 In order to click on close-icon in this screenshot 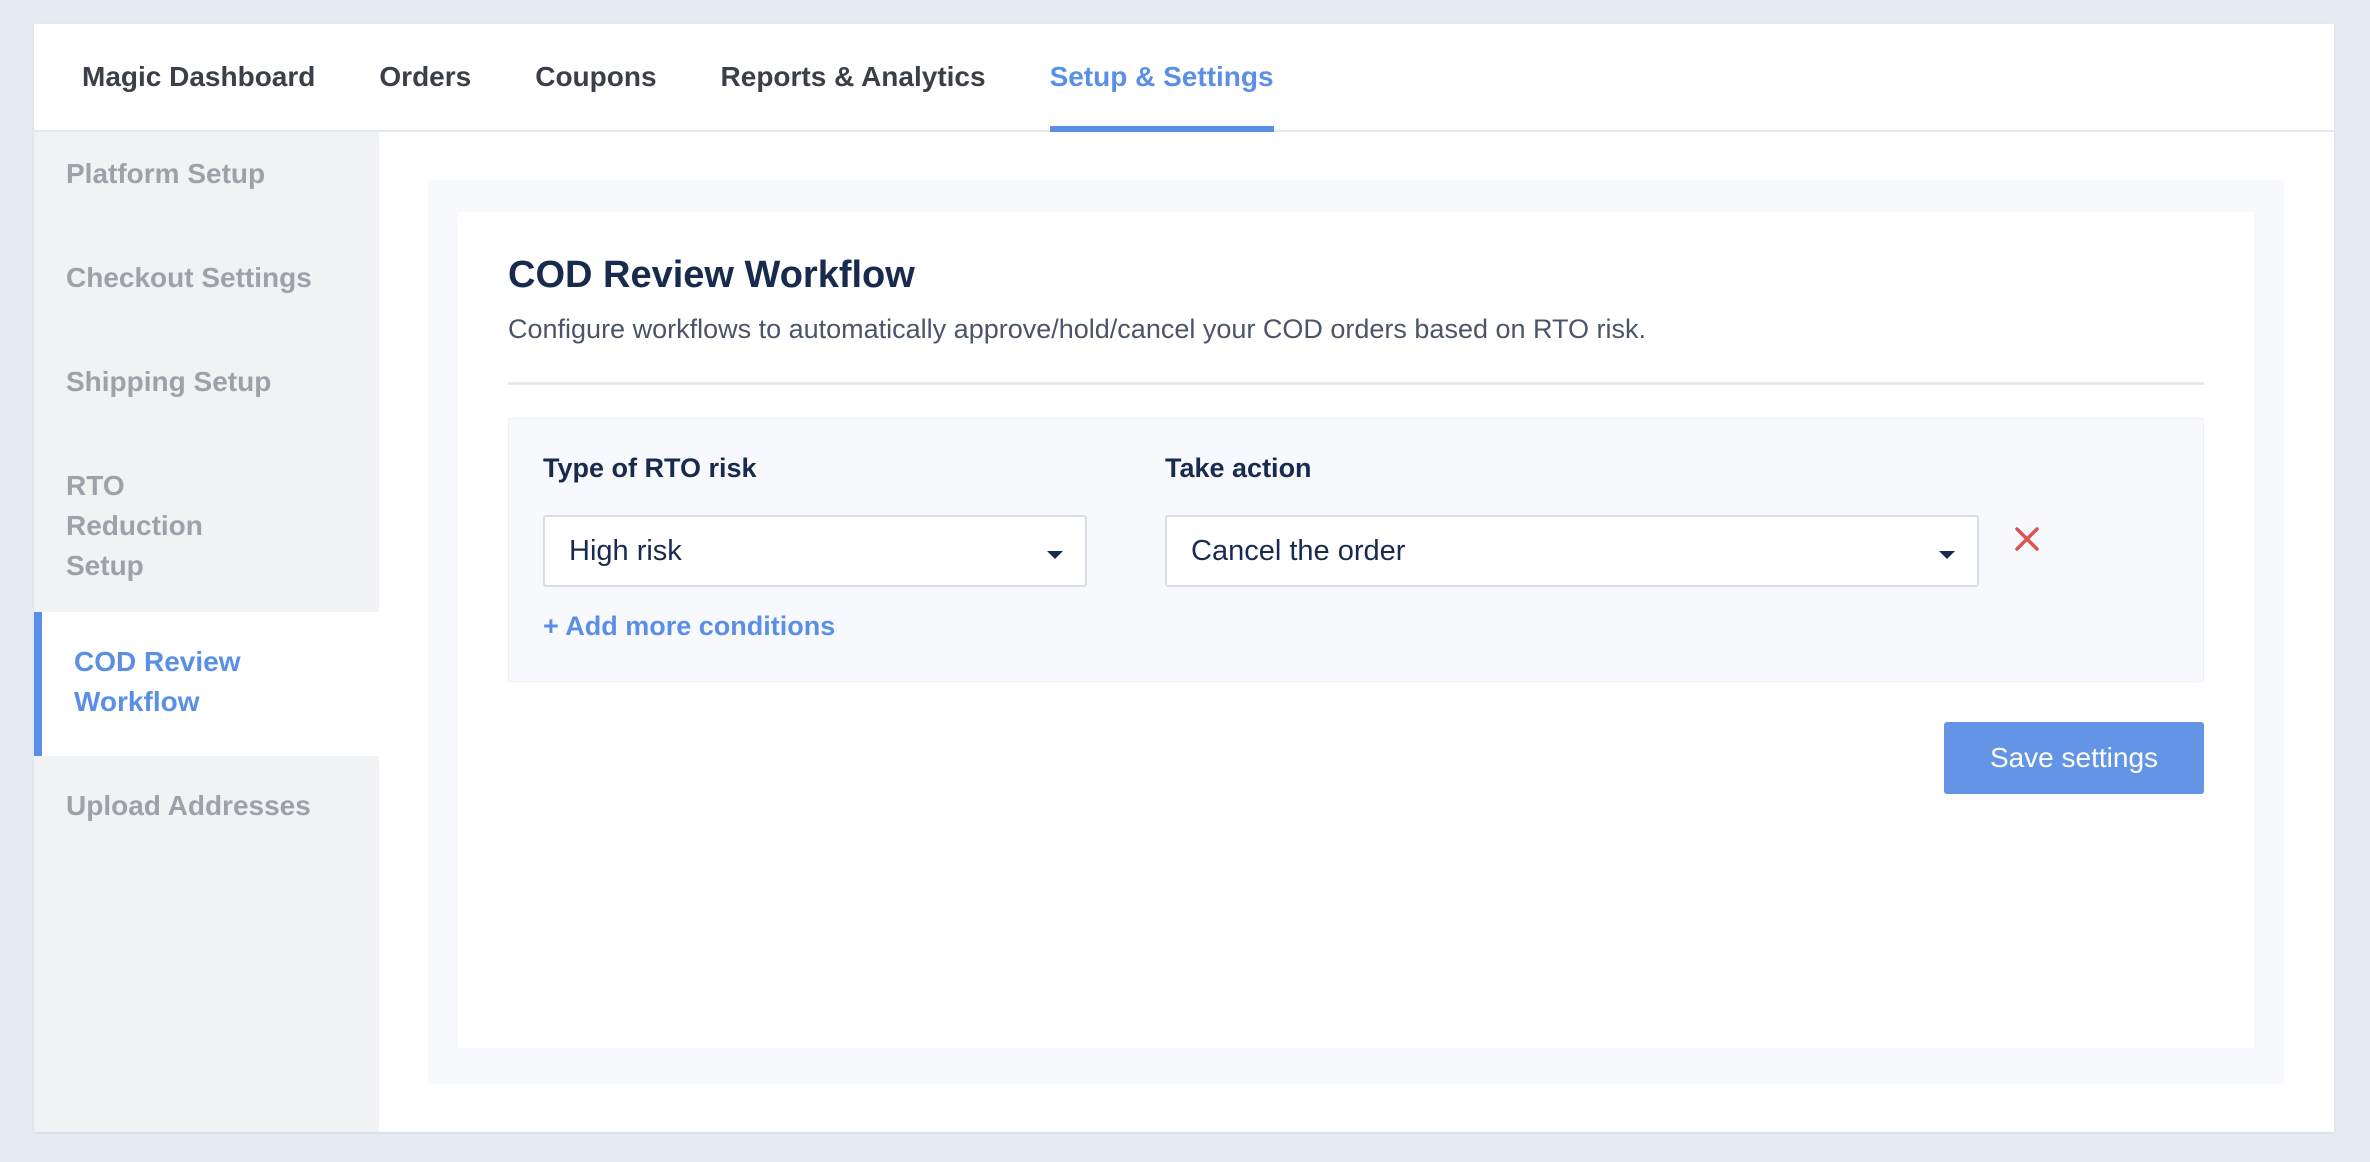, I will do `click(2027, 539)`.